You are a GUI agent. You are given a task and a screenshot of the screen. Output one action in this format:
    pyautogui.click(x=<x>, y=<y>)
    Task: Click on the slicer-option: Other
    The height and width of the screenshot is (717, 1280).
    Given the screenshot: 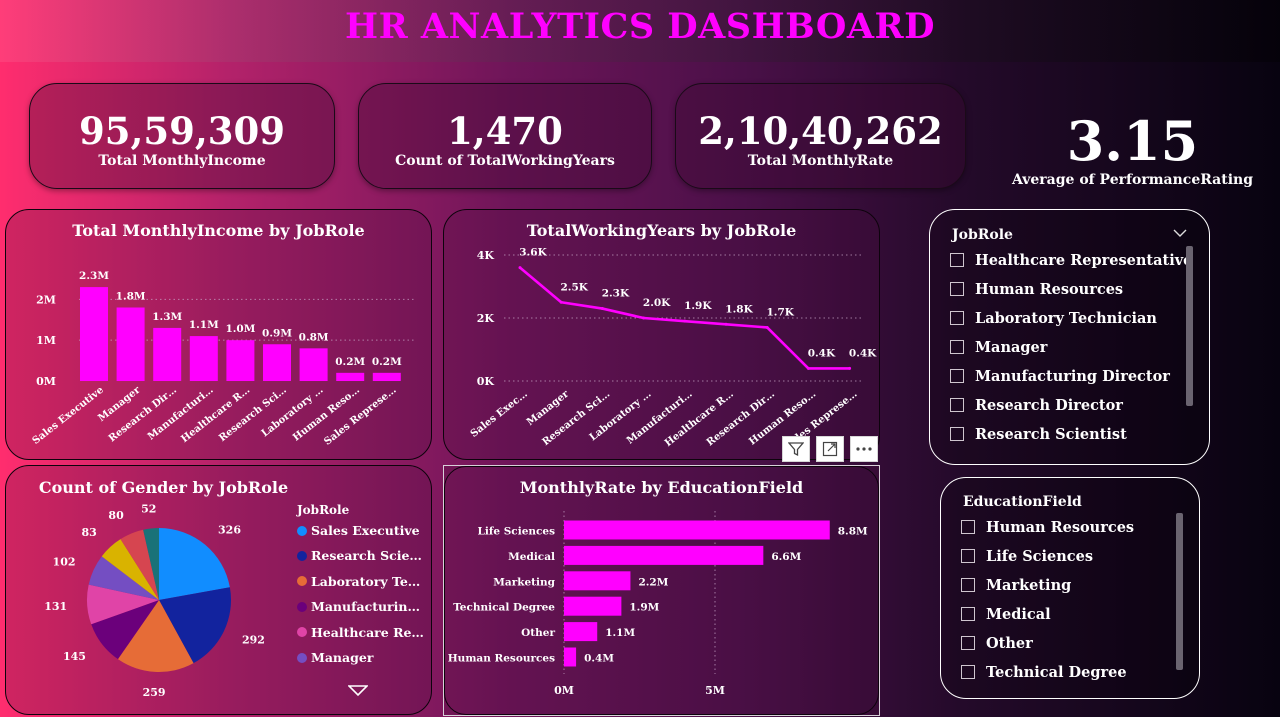 What is the action you would take?
    pyautogui.click(x=997, y=643)
    